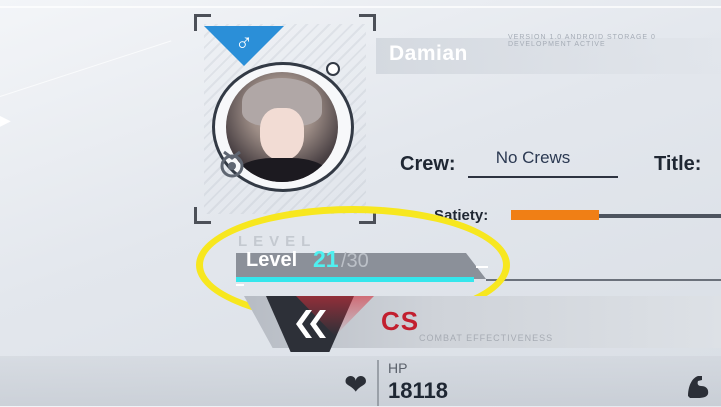 The width and height of the screenshot is (721, 407). I want to click on crew-badge-svg, so click(232, 164).